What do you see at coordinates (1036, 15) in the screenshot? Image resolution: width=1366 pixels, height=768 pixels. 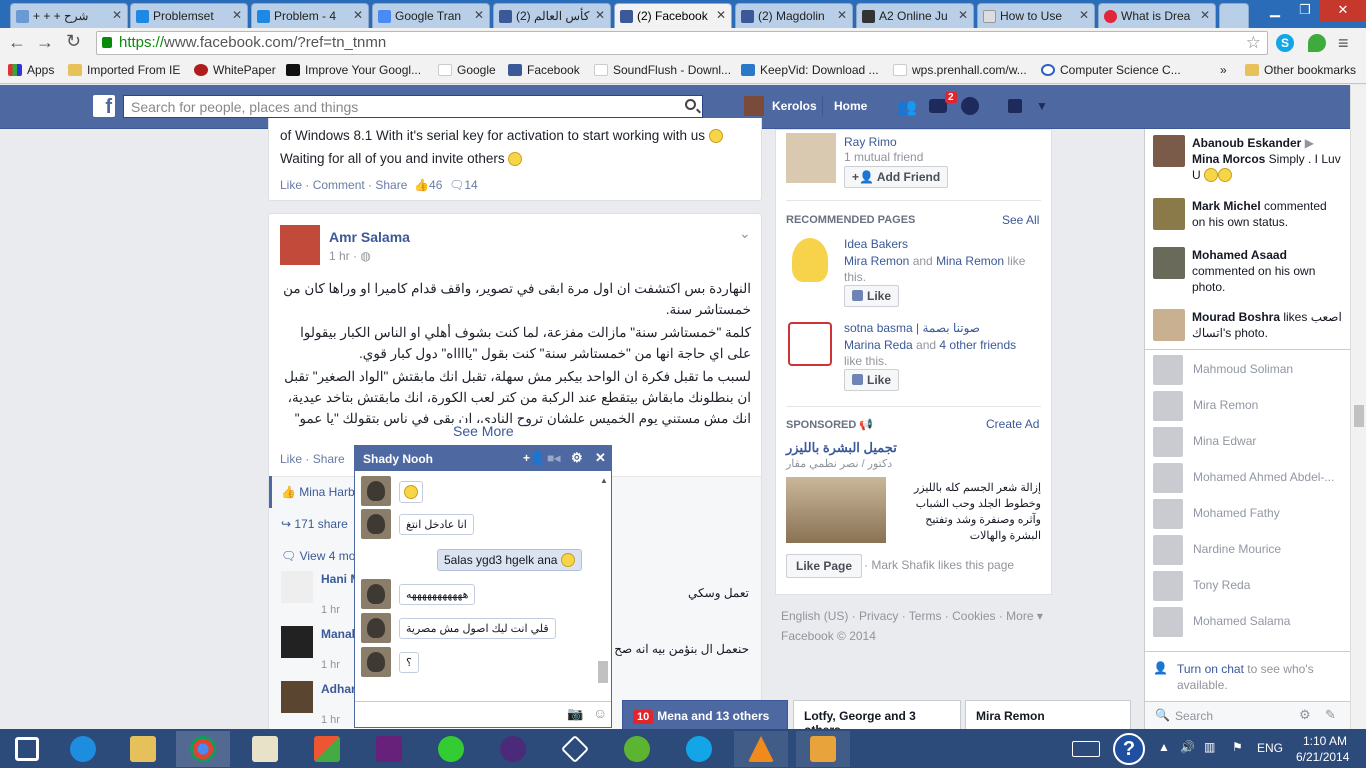 I see `browser-tab: How to Use ✕` at bounding box center [1036, 15].